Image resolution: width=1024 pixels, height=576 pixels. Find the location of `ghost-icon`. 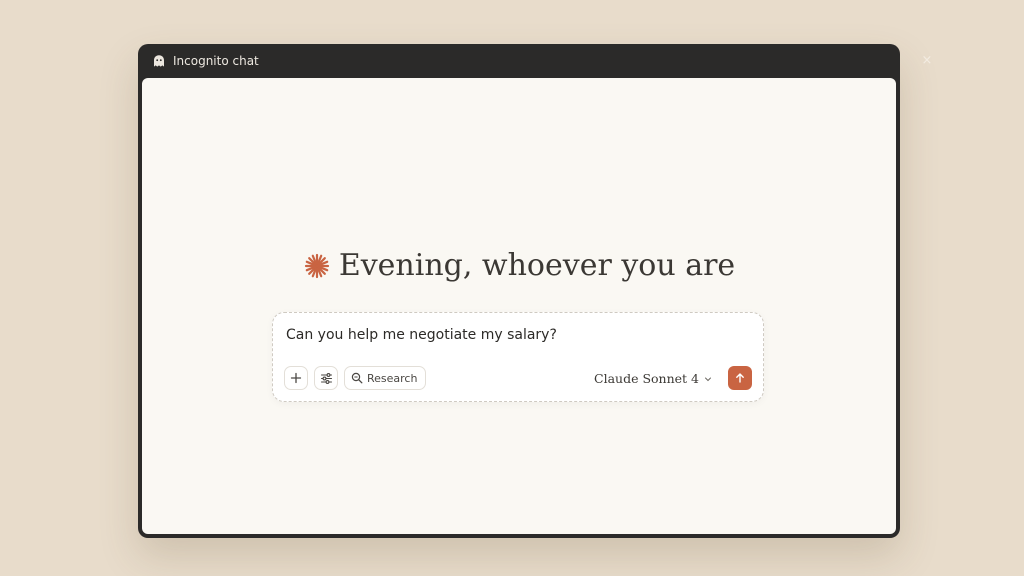

ghost-icon is located at coordinates (159, 61).